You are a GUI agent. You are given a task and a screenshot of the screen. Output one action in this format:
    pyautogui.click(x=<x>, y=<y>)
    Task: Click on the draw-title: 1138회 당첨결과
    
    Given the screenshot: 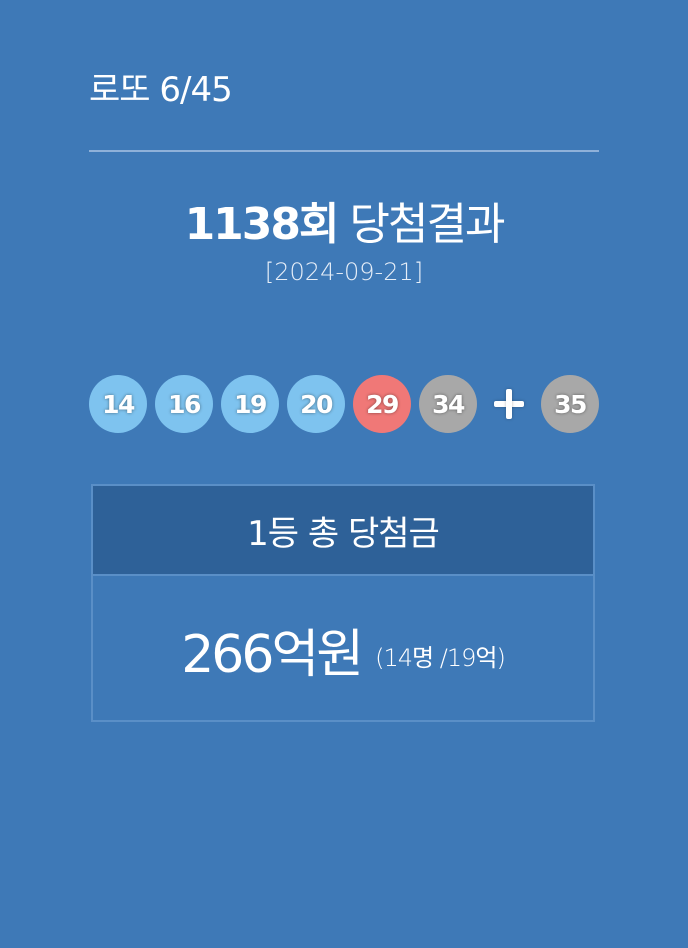 What is the action you would take?
    pyautogui.click(x=344, y=220)
    